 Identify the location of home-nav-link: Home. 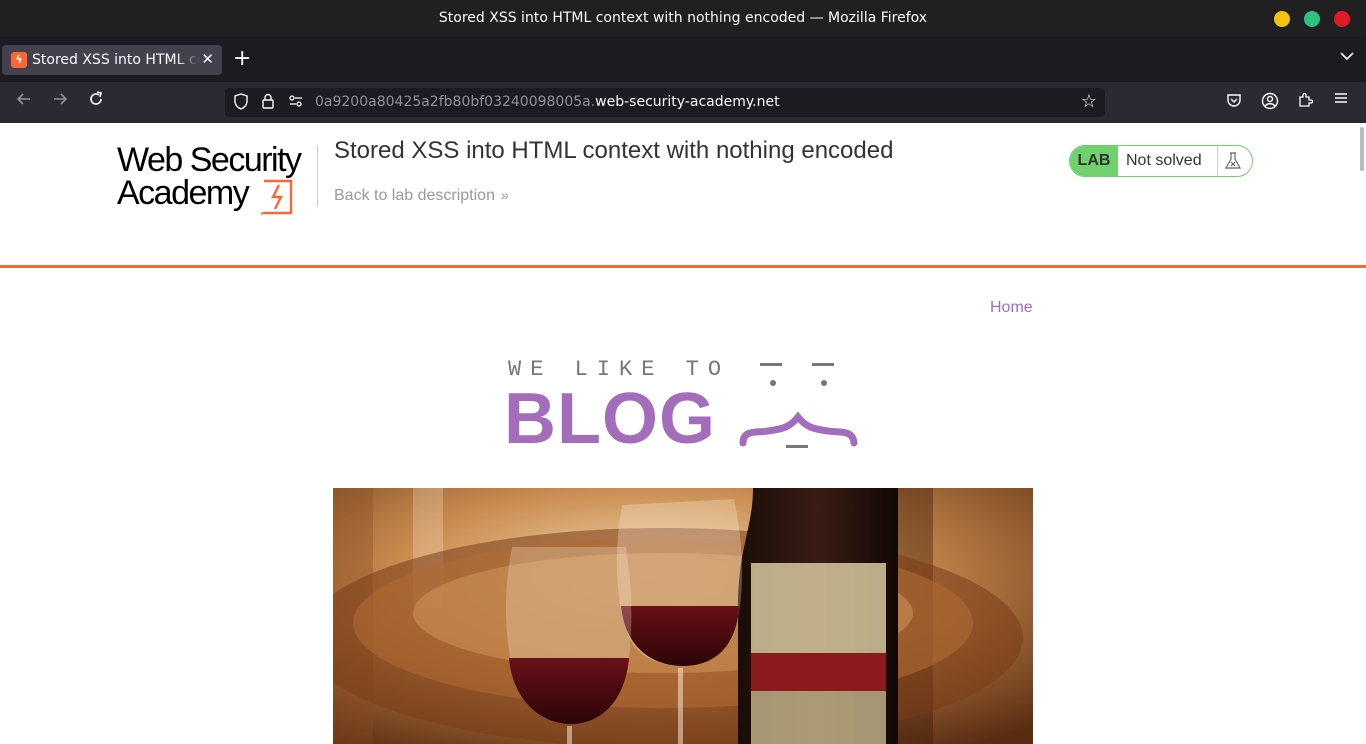
(1011, 308).